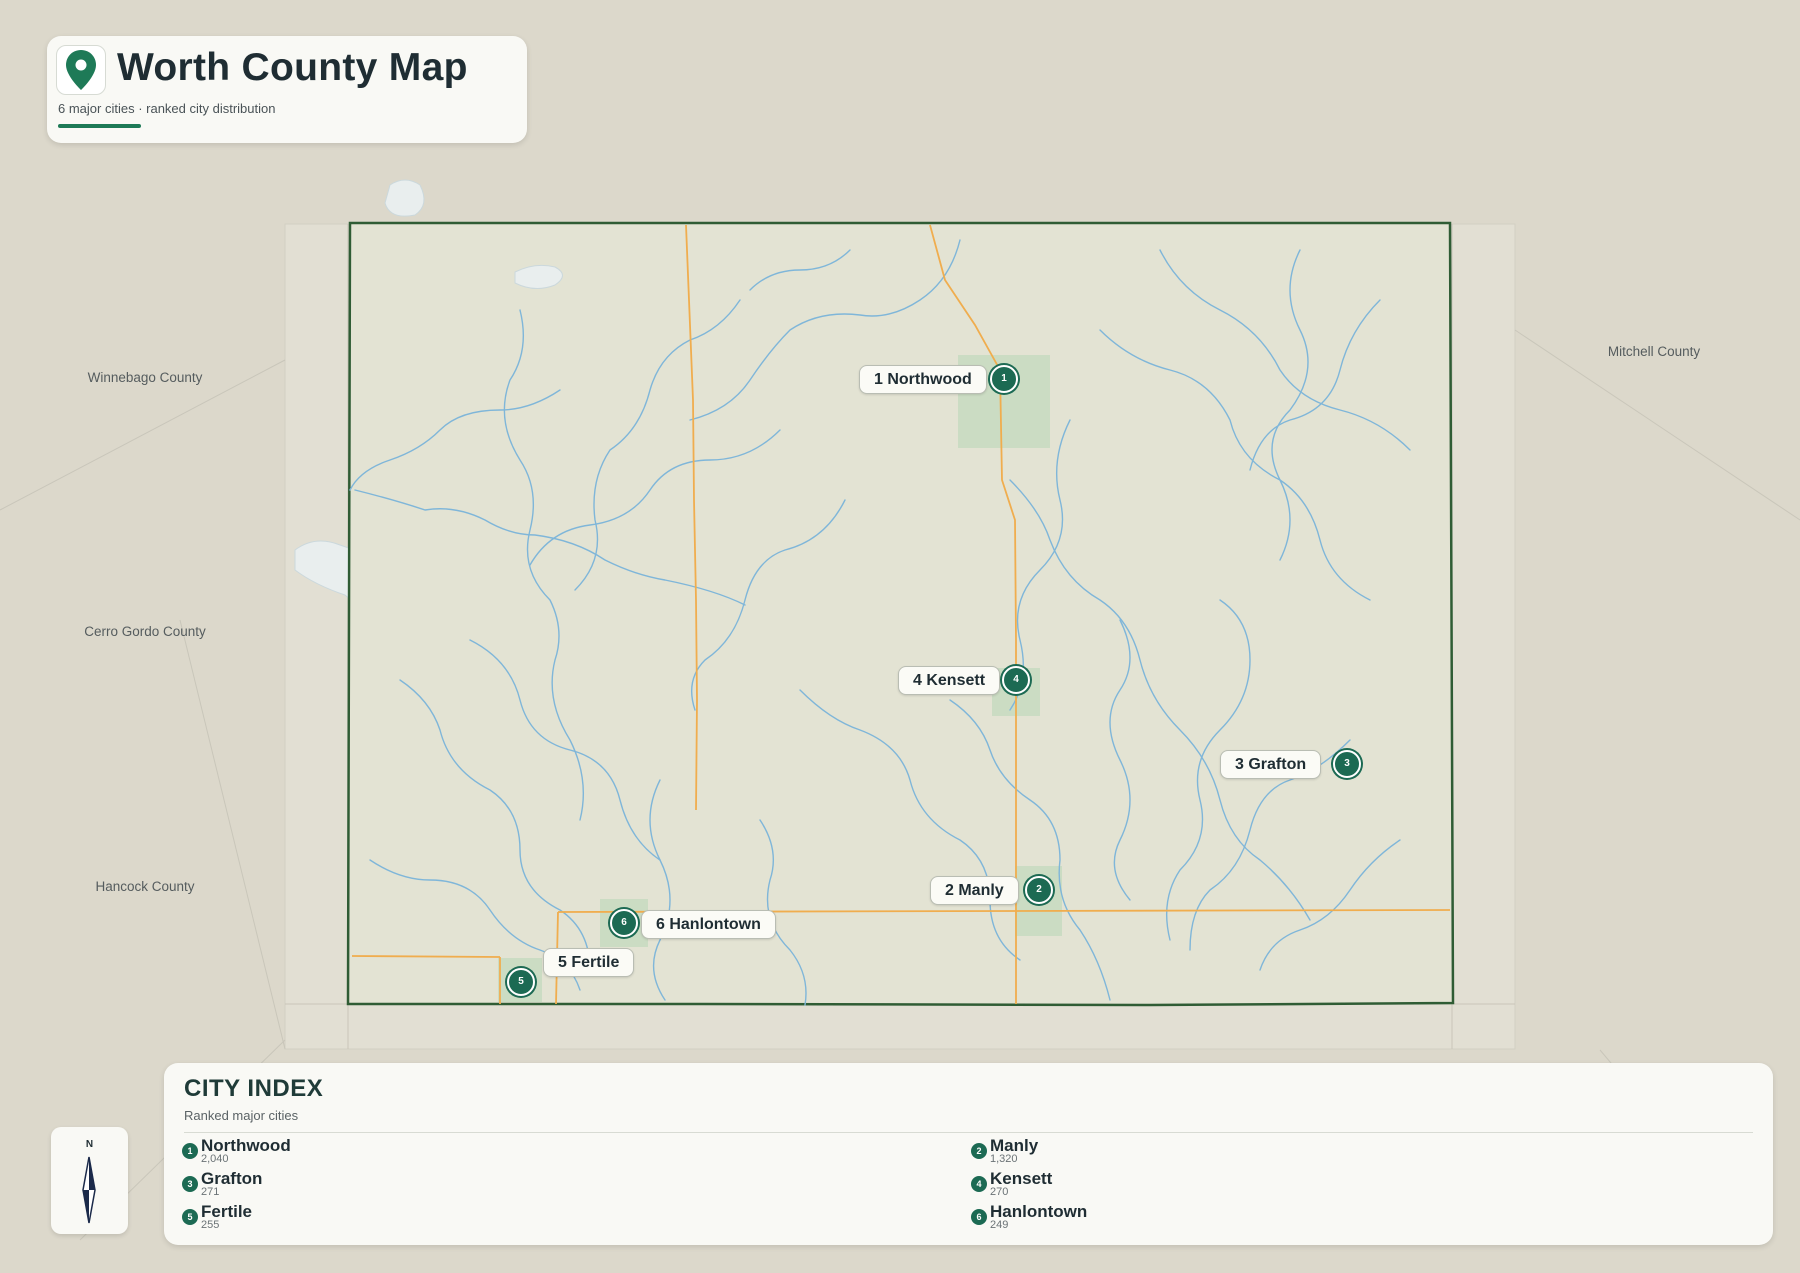 Image resolution: width=1800 pixels, height=1273 pixels. Describe the element at coordinates (974, 890) in the screenshot. I see `city-label-manly: 2 Manly` at that location.